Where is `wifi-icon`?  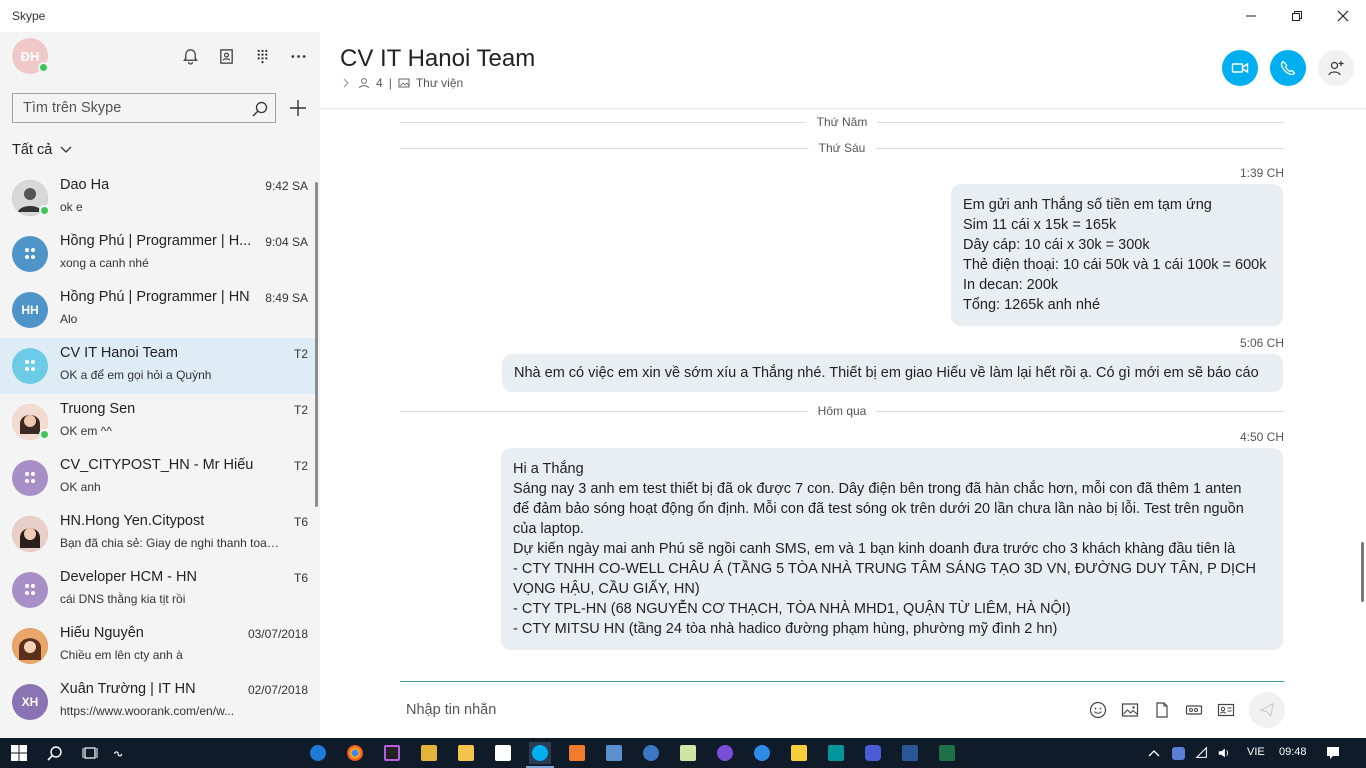 wifi-icon is located at coordinates (1202, 753).